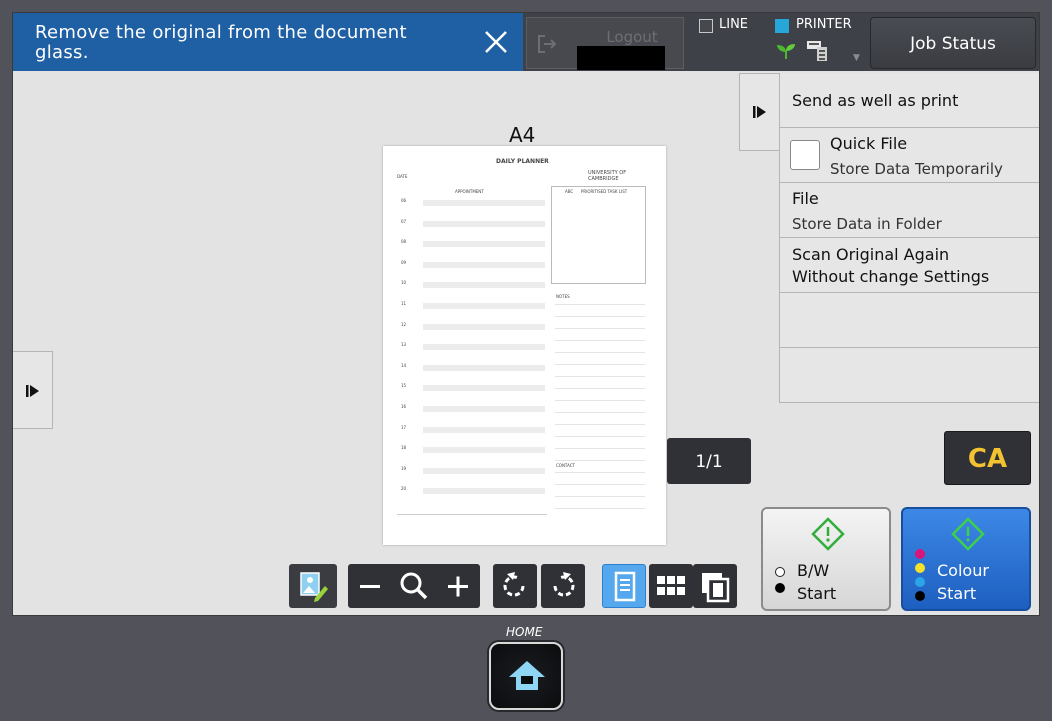  Describe the element at coordinates (818, 50) in the screenshot. I see `printer-status-icon` at that location.